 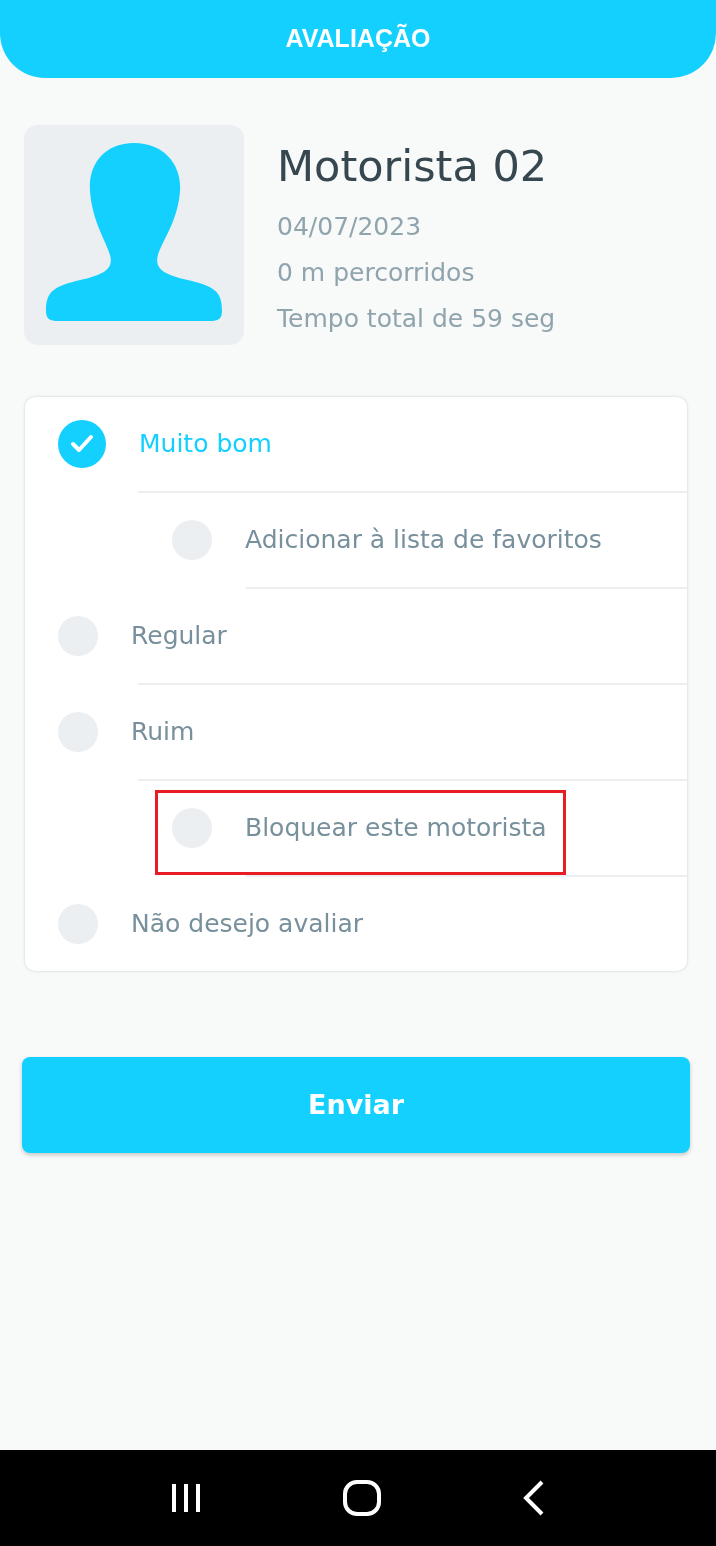 I want to click on option-label: Não desejo avaliar, so click(x=247, y=924).